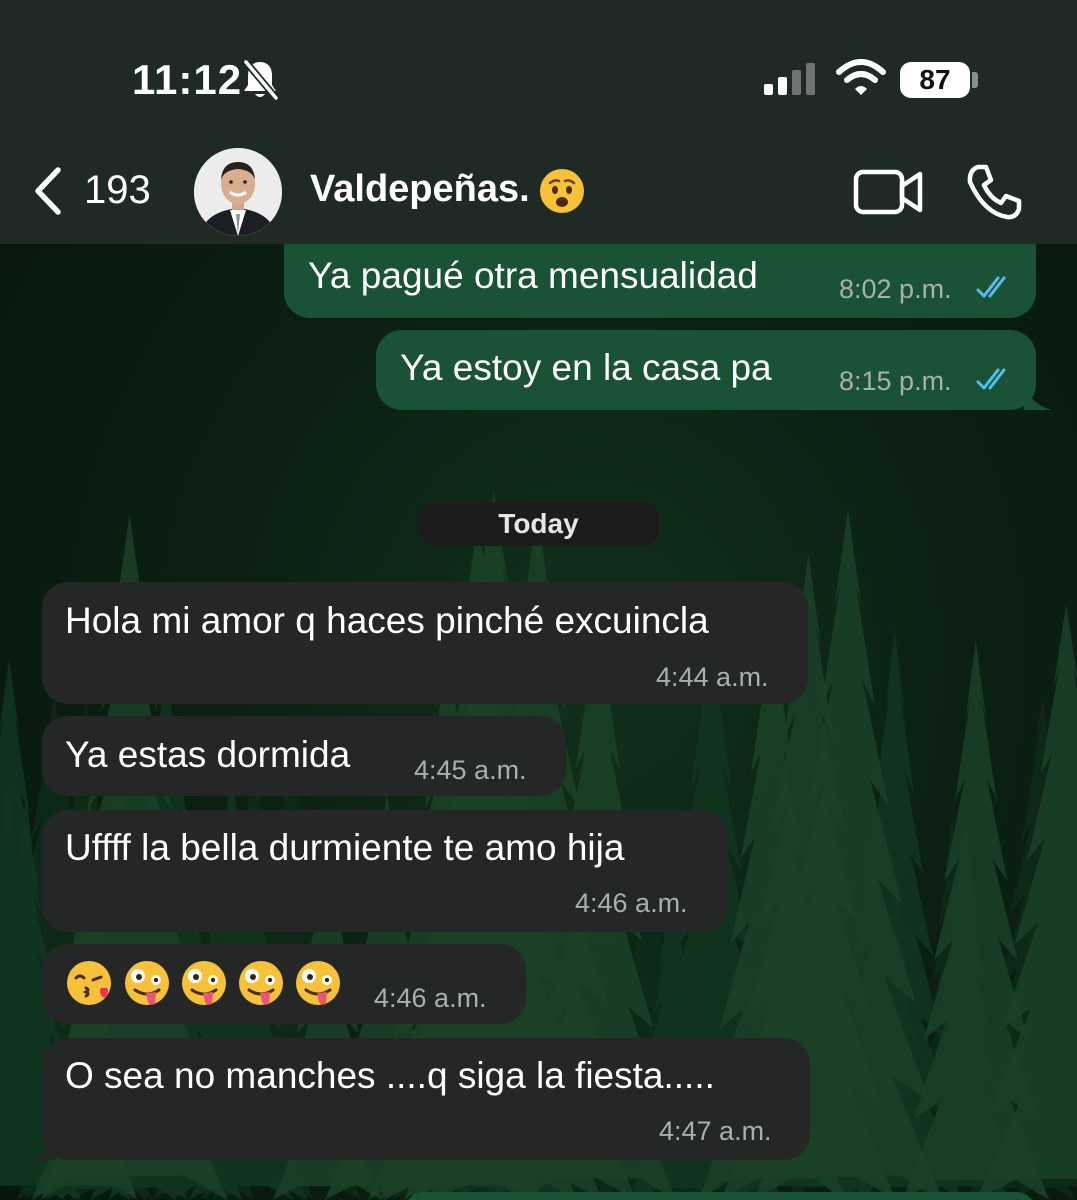 The height and width of the screenshot is (1200, 1077). I want to click on chevron-left-icon, so click(48, 191).